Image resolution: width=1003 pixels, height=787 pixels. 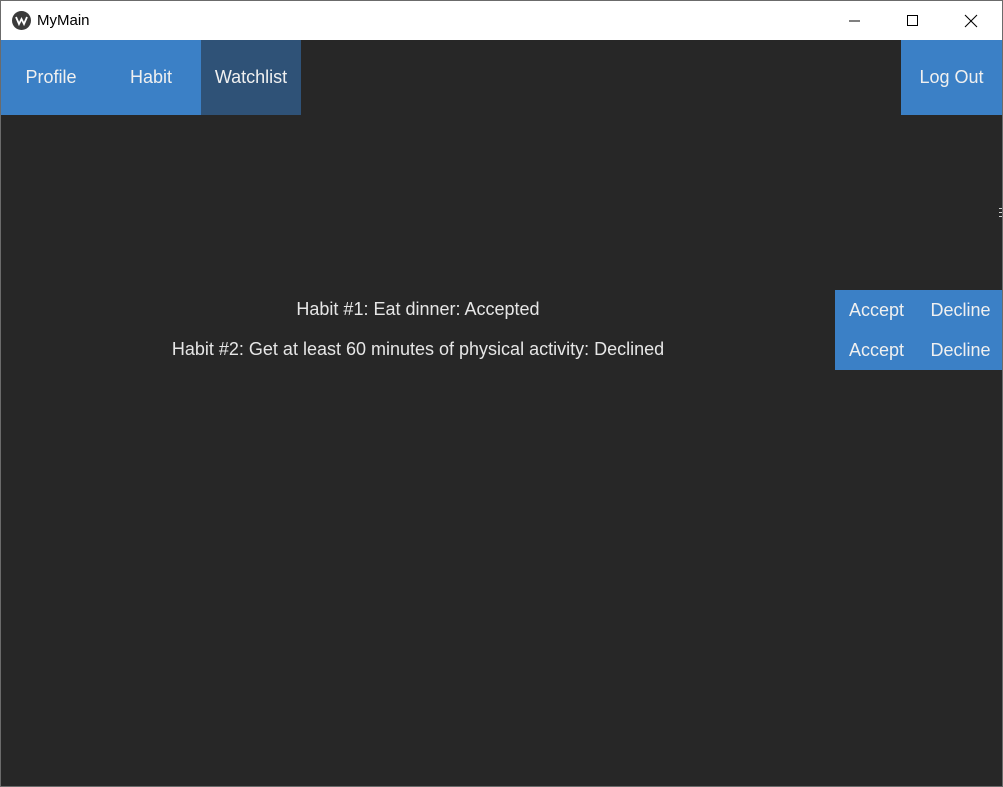 I want to click on nav-habit-button: Habit, so click(x=151, y=77).